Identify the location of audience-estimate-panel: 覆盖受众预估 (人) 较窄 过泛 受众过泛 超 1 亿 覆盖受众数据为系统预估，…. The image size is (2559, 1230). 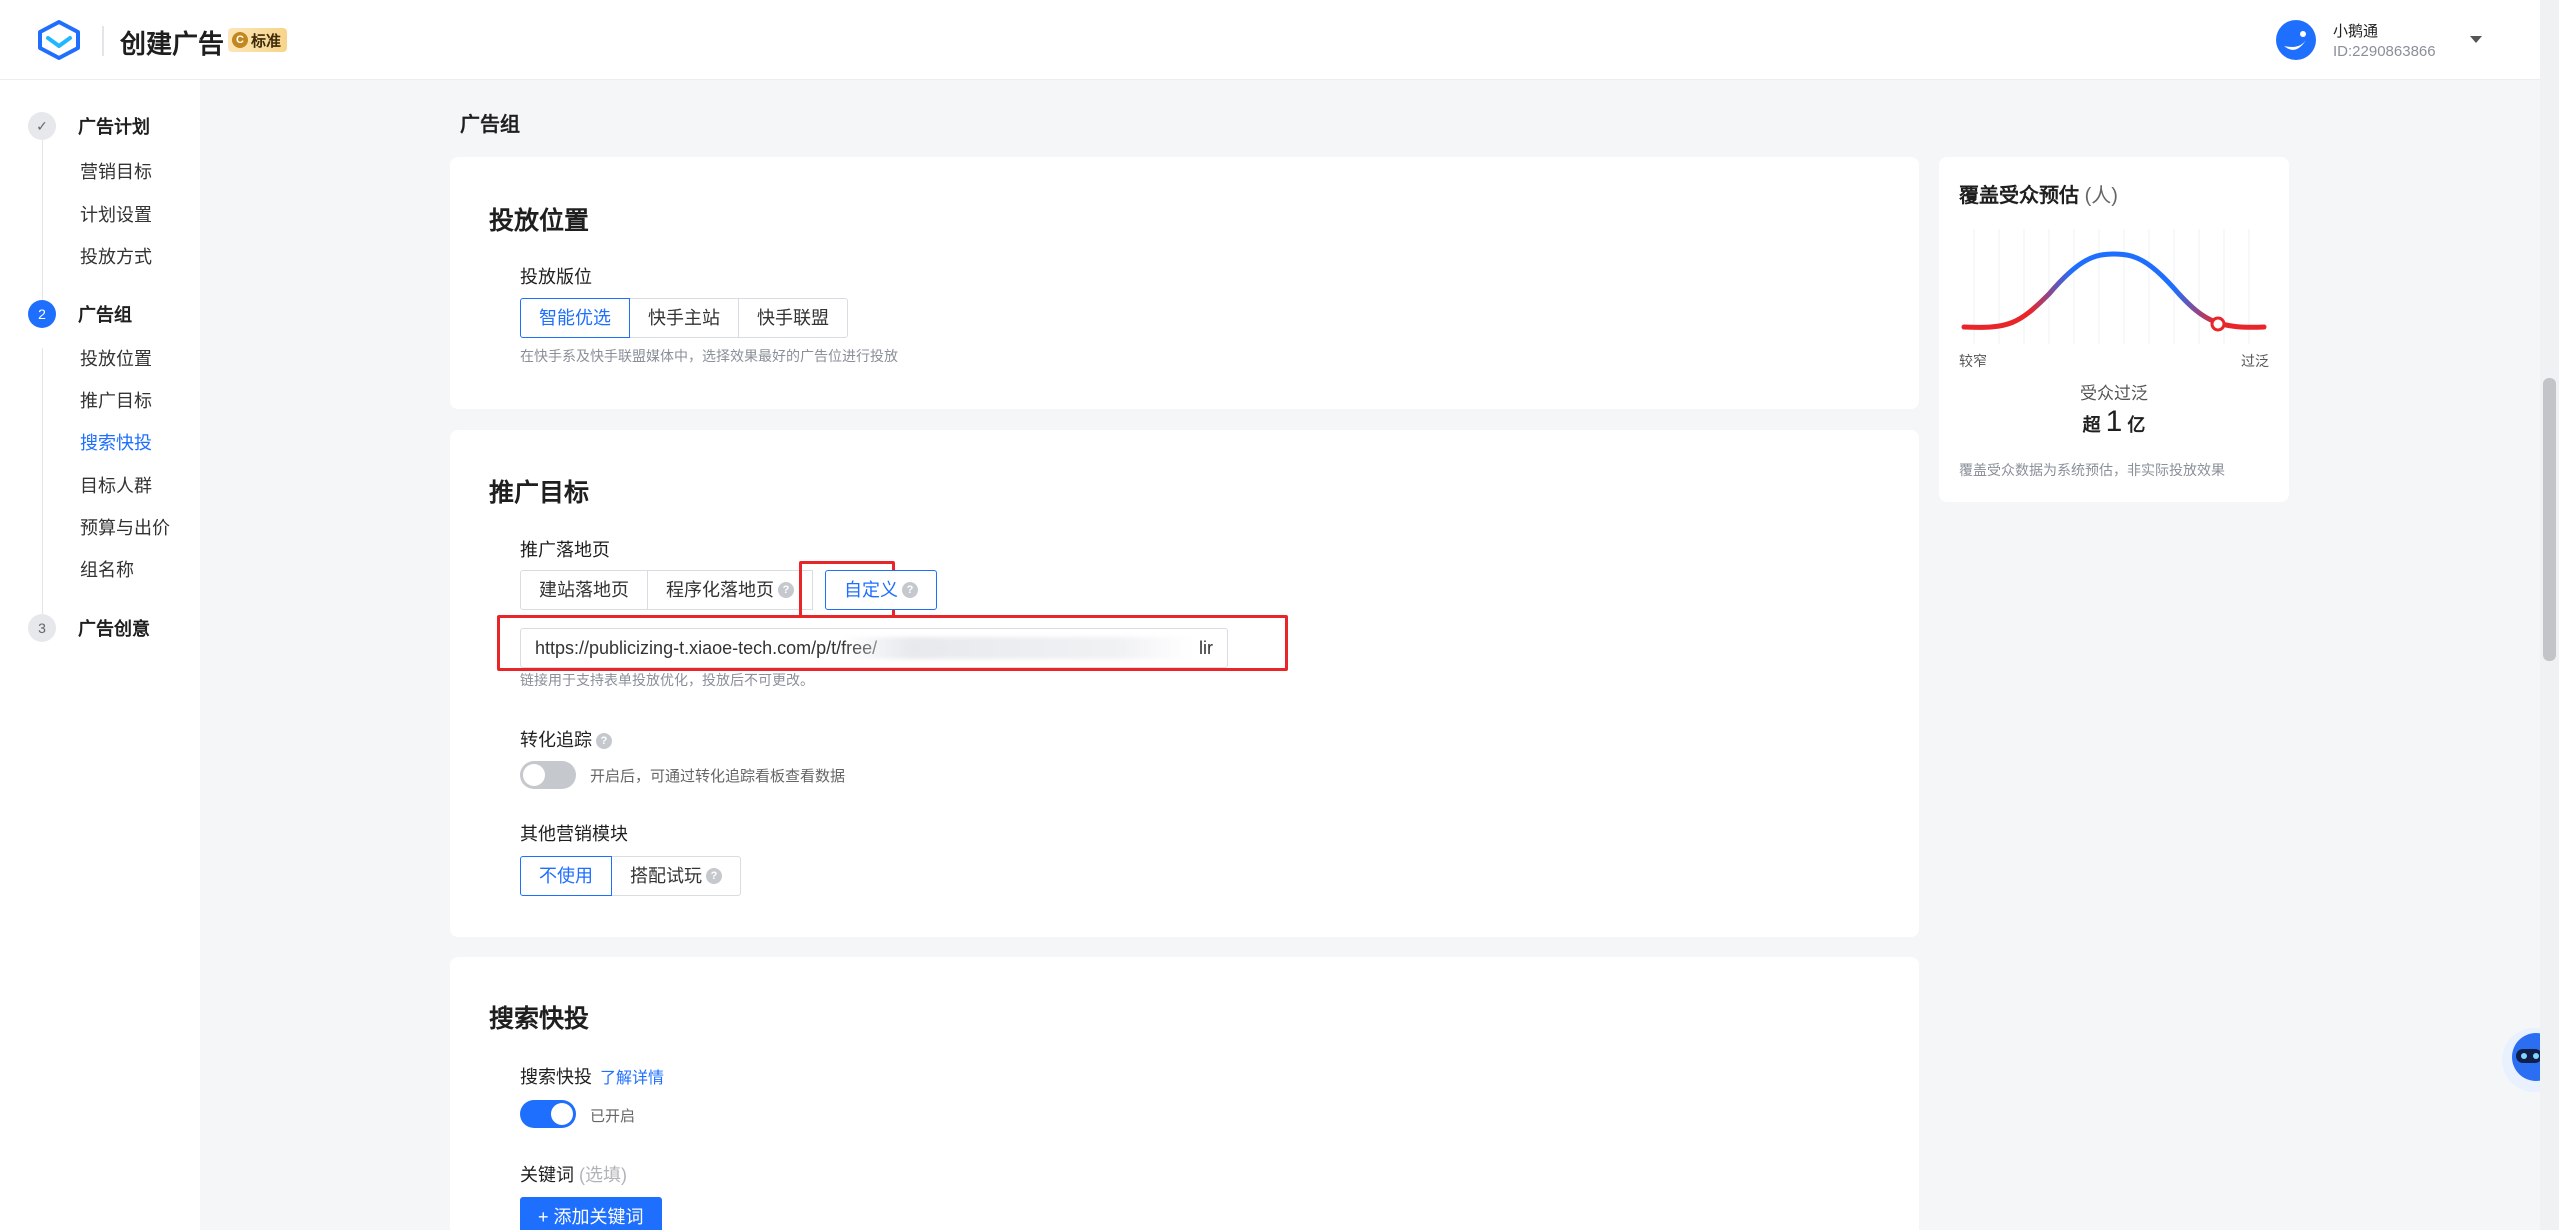
(2114, 329).